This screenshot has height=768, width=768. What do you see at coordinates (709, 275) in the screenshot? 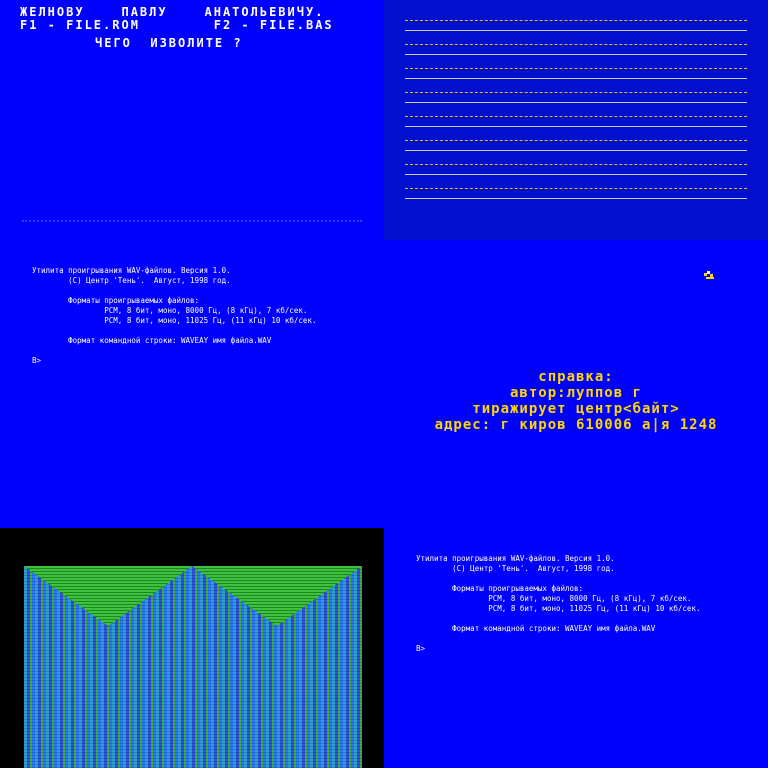
I see `sprite-icon` at bounding box center [709, 275].